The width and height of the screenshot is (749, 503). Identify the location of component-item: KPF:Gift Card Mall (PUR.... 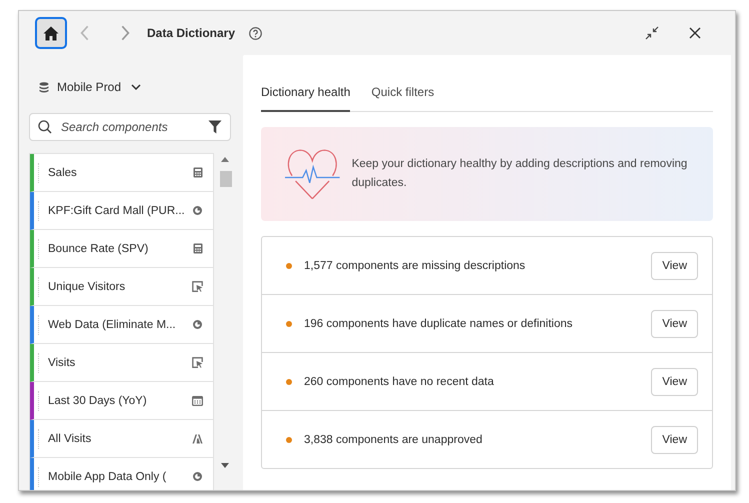
(121, 211).